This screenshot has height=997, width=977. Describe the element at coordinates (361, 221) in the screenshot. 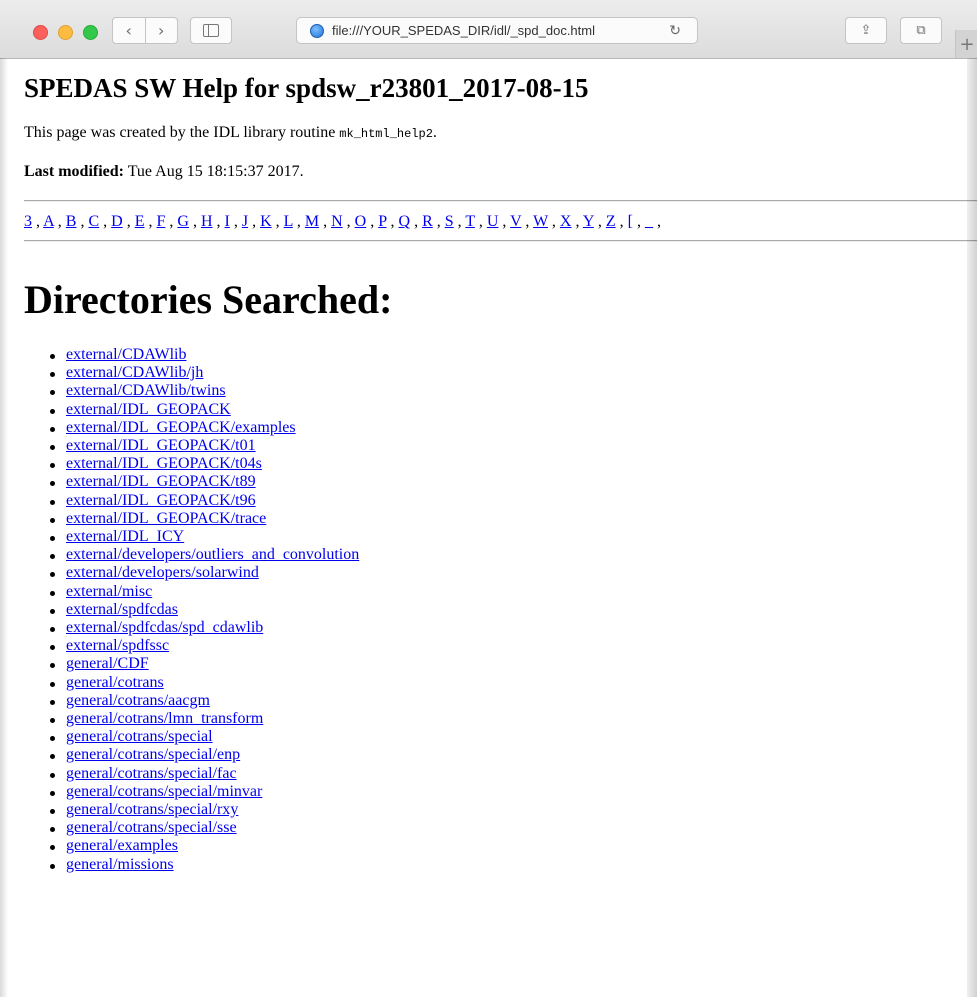

I see `letter-index-link: O` at that location.